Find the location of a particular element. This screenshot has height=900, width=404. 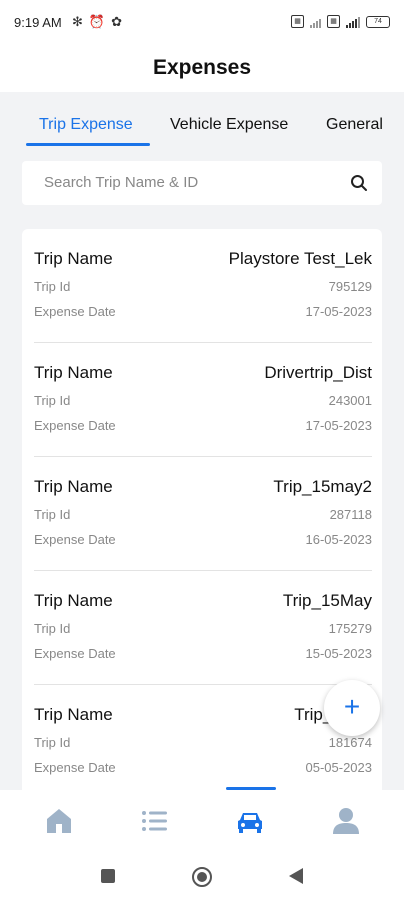

fan-icon: ✻ is located at coordinates (77, 21).